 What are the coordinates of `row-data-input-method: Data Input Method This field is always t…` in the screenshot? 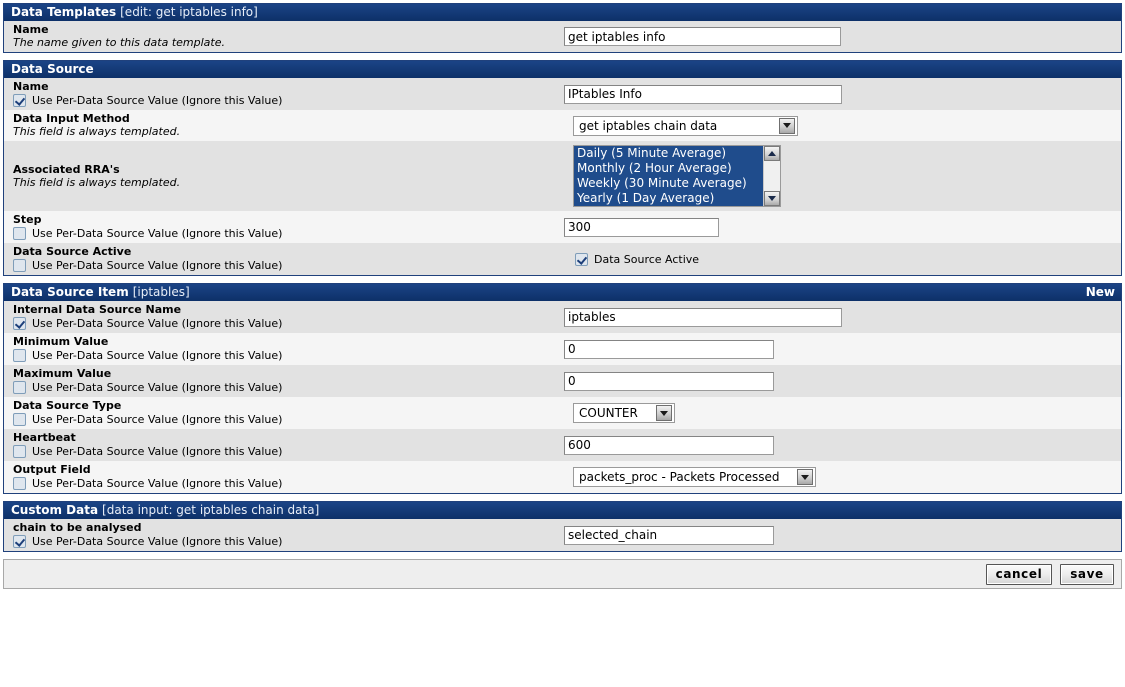 It's located at (562, 125).